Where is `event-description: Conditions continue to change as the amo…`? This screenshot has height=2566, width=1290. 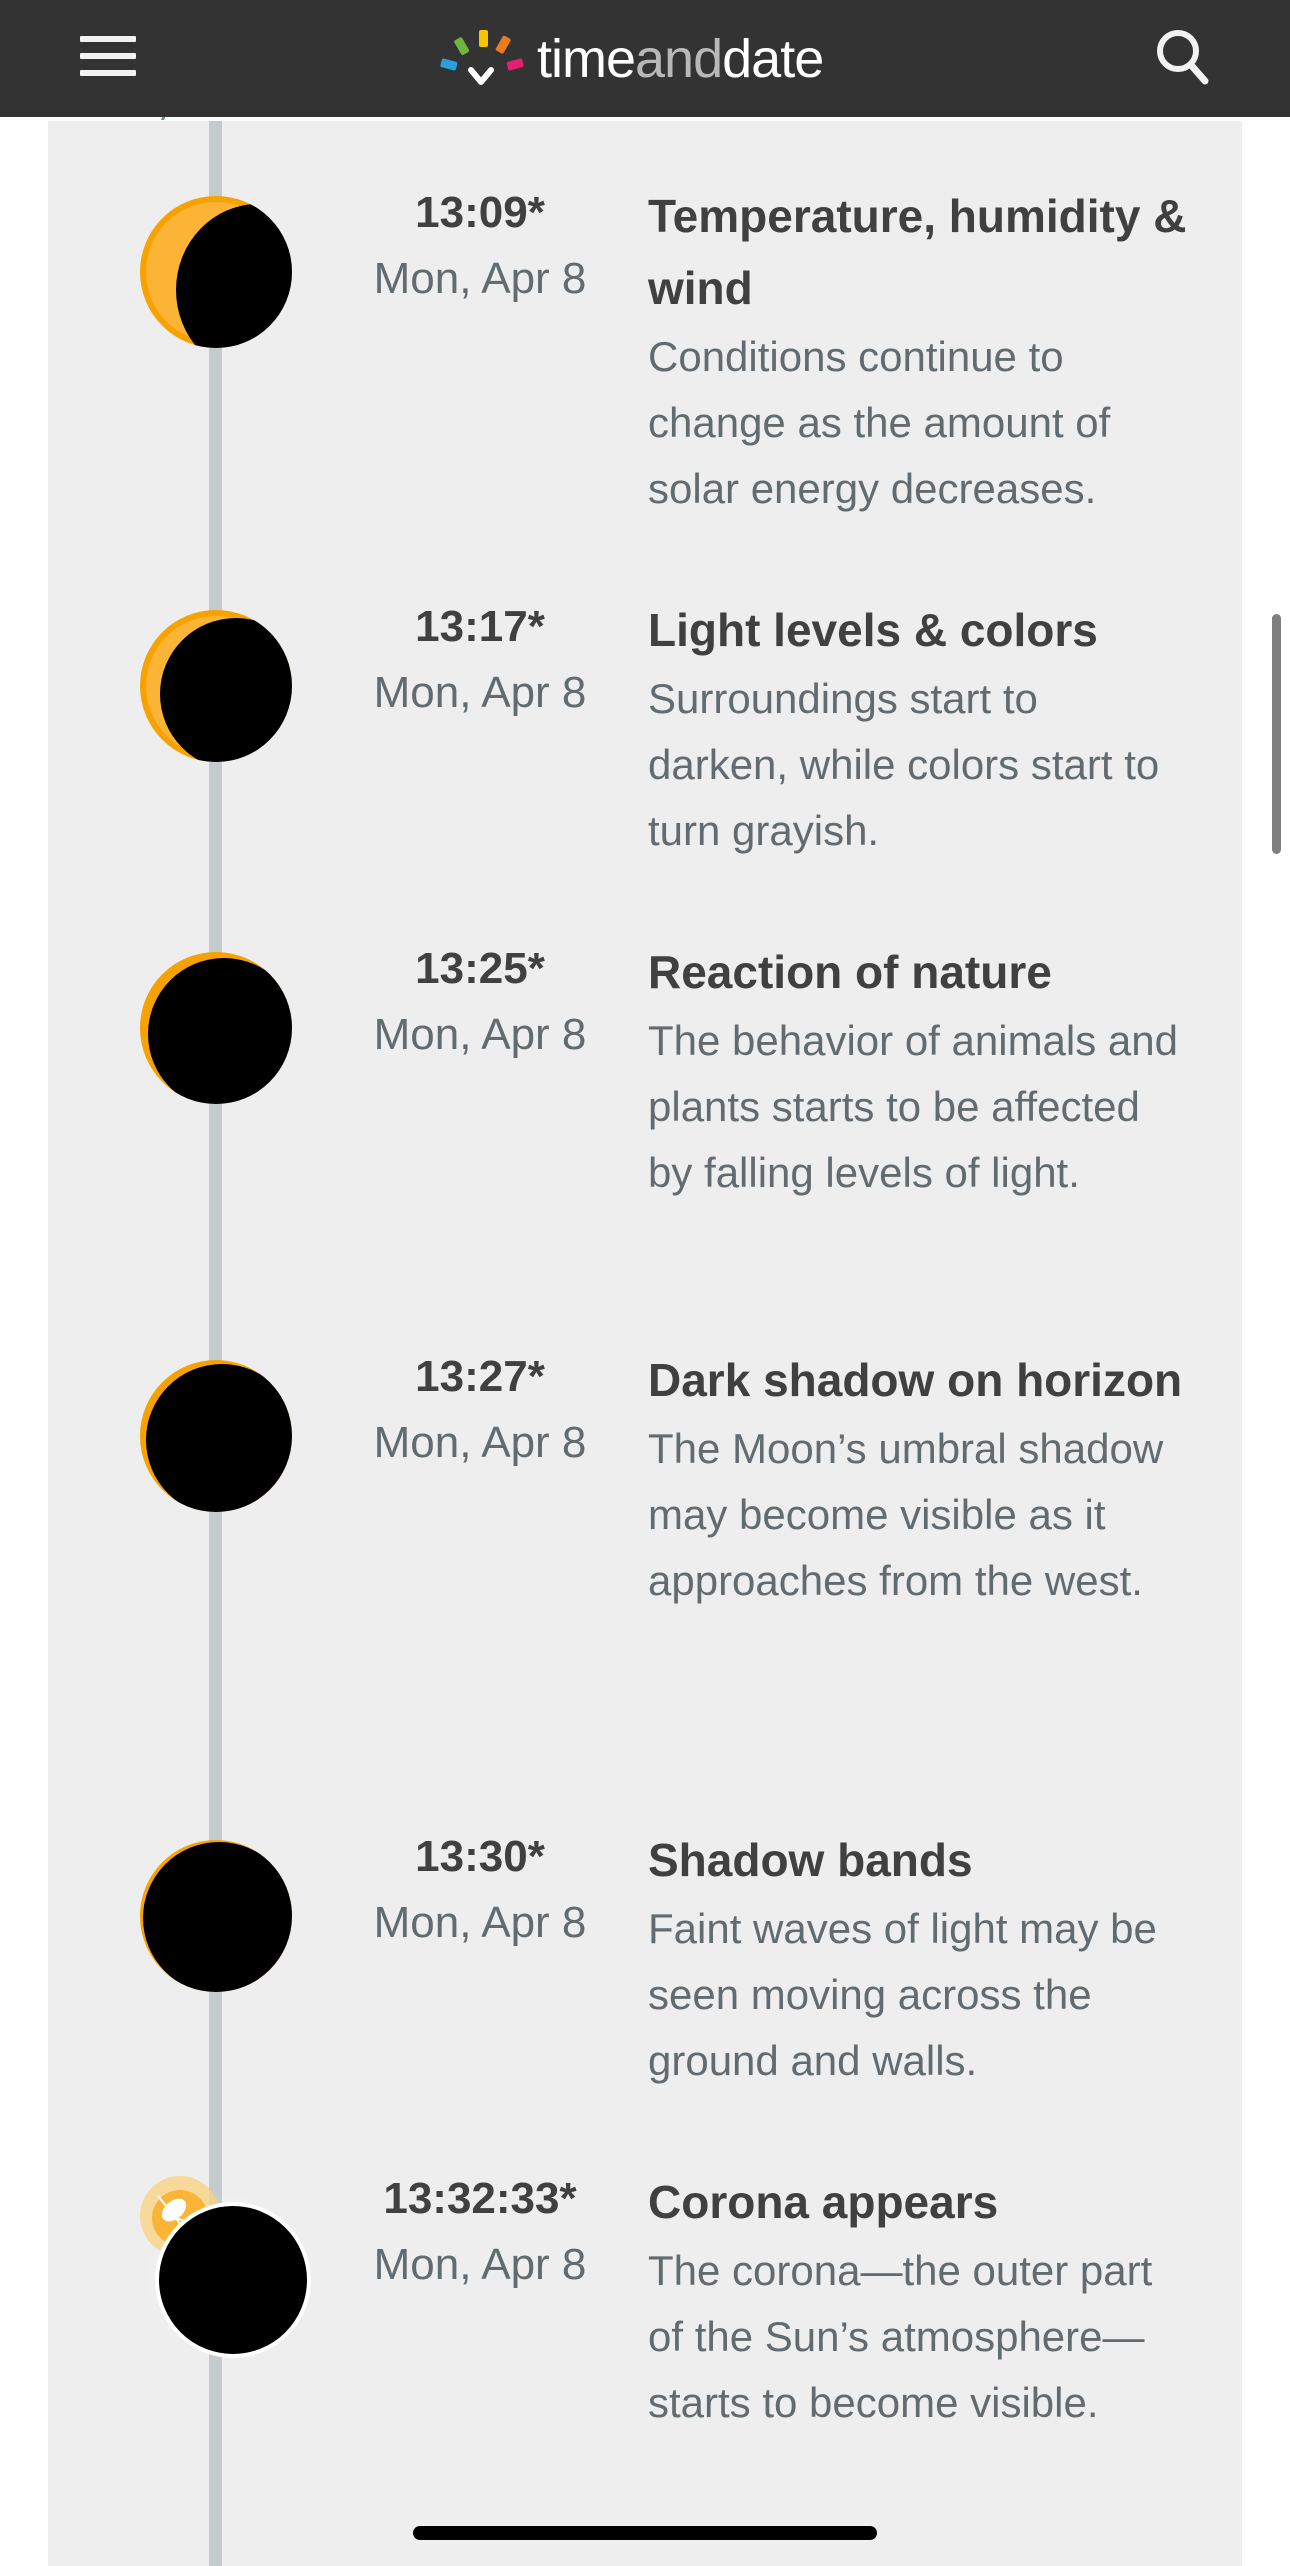 event-description: Conditions continue to change as the amo… is located at coordinates (879, 422).